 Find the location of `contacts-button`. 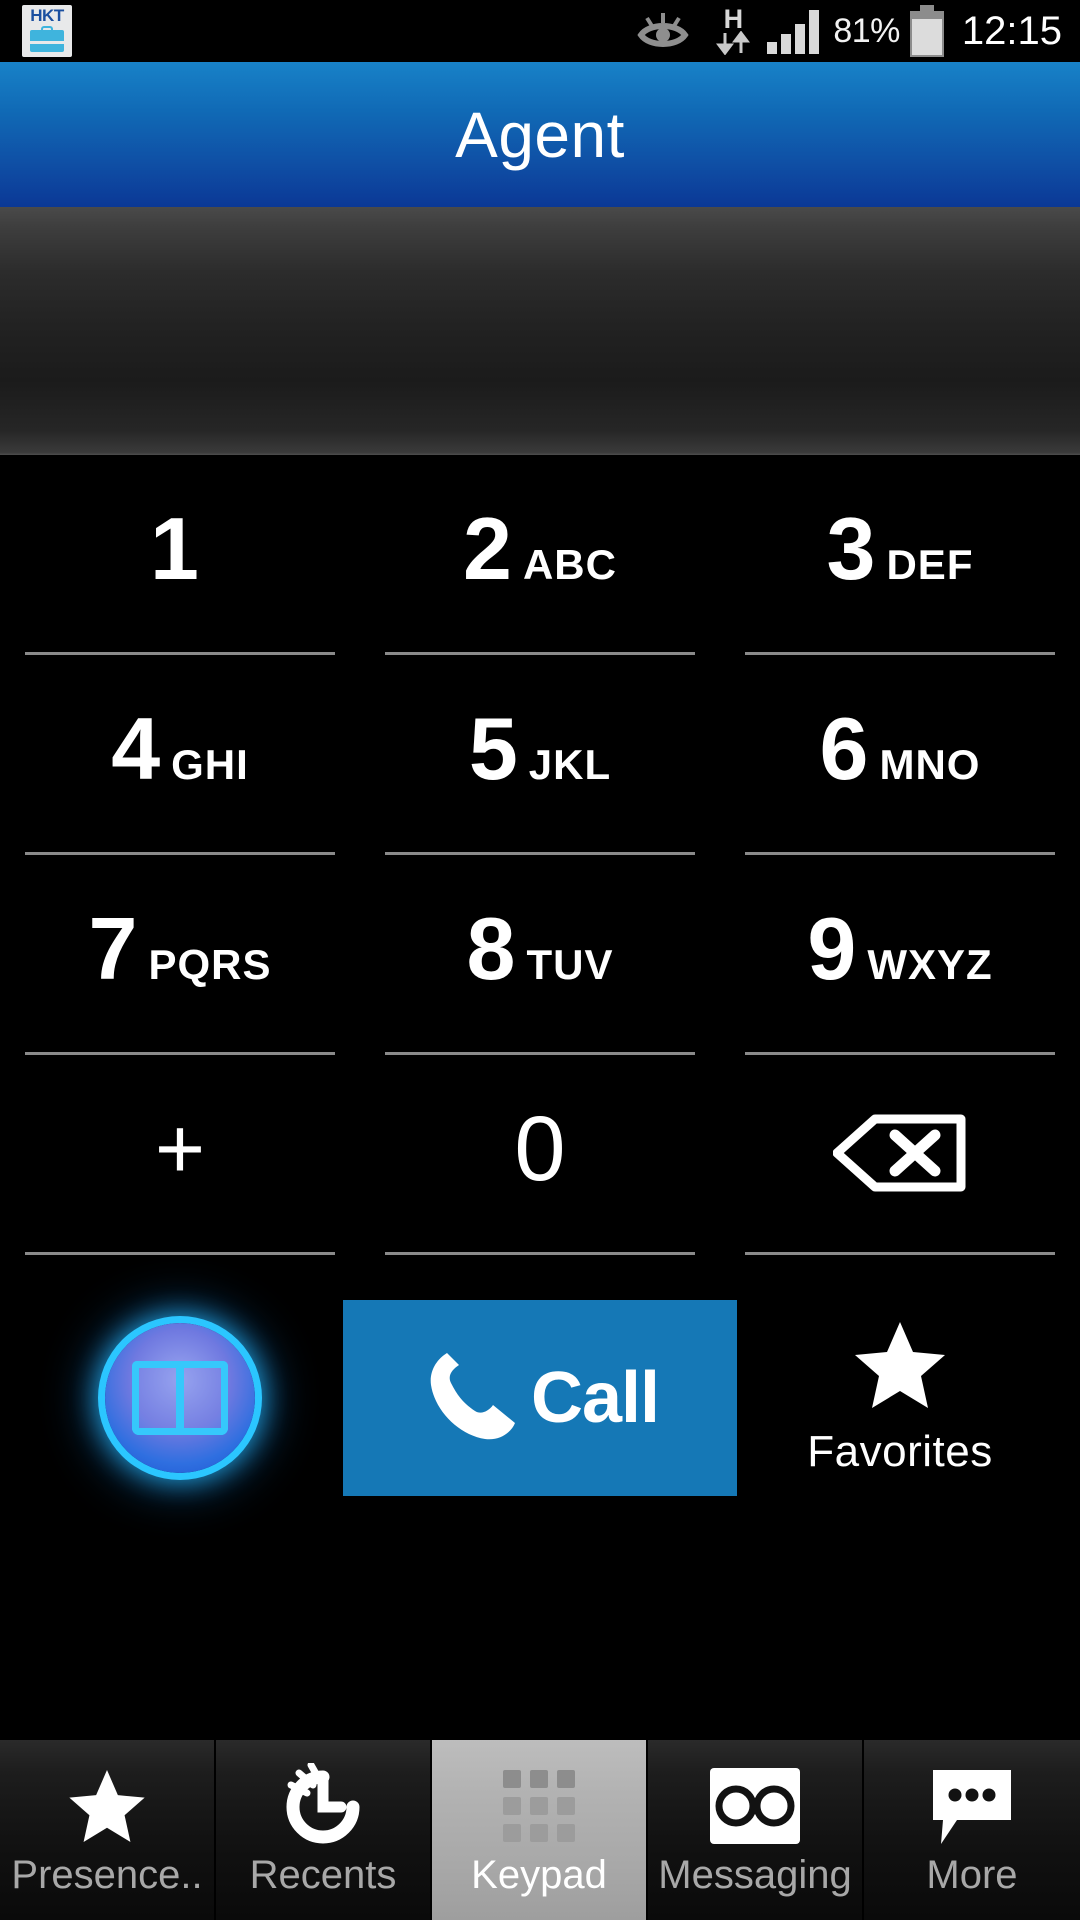

contacts-button is located at coordinates (180, 1397).